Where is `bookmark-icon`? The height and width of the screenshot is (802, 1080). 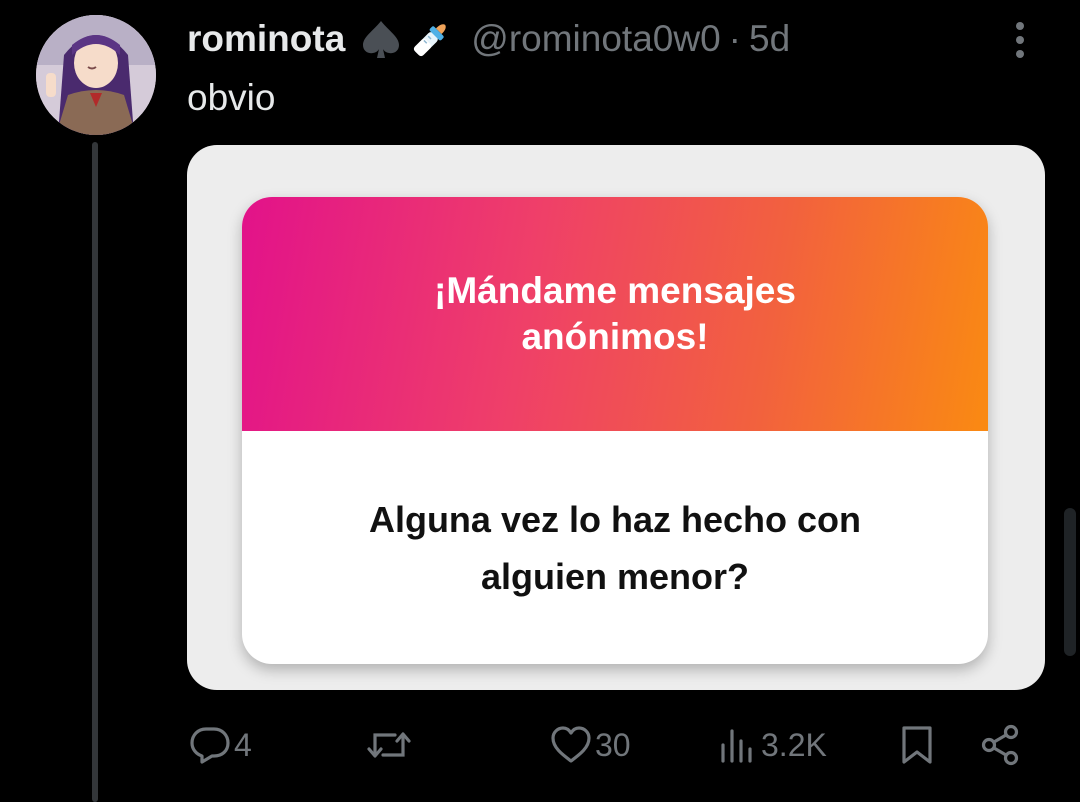
bookmark-icon is located at coordinates (917, 745).